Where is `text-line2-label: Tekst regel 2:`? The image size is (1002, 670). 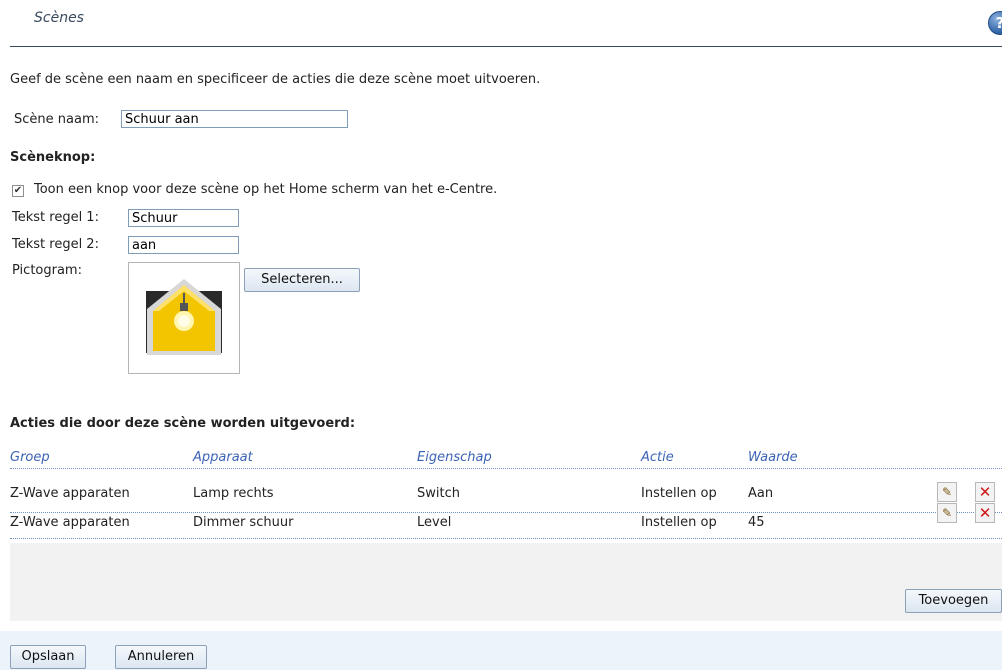 text-line2-label: Tekst regel 2: is located at coordinates (55, 244).